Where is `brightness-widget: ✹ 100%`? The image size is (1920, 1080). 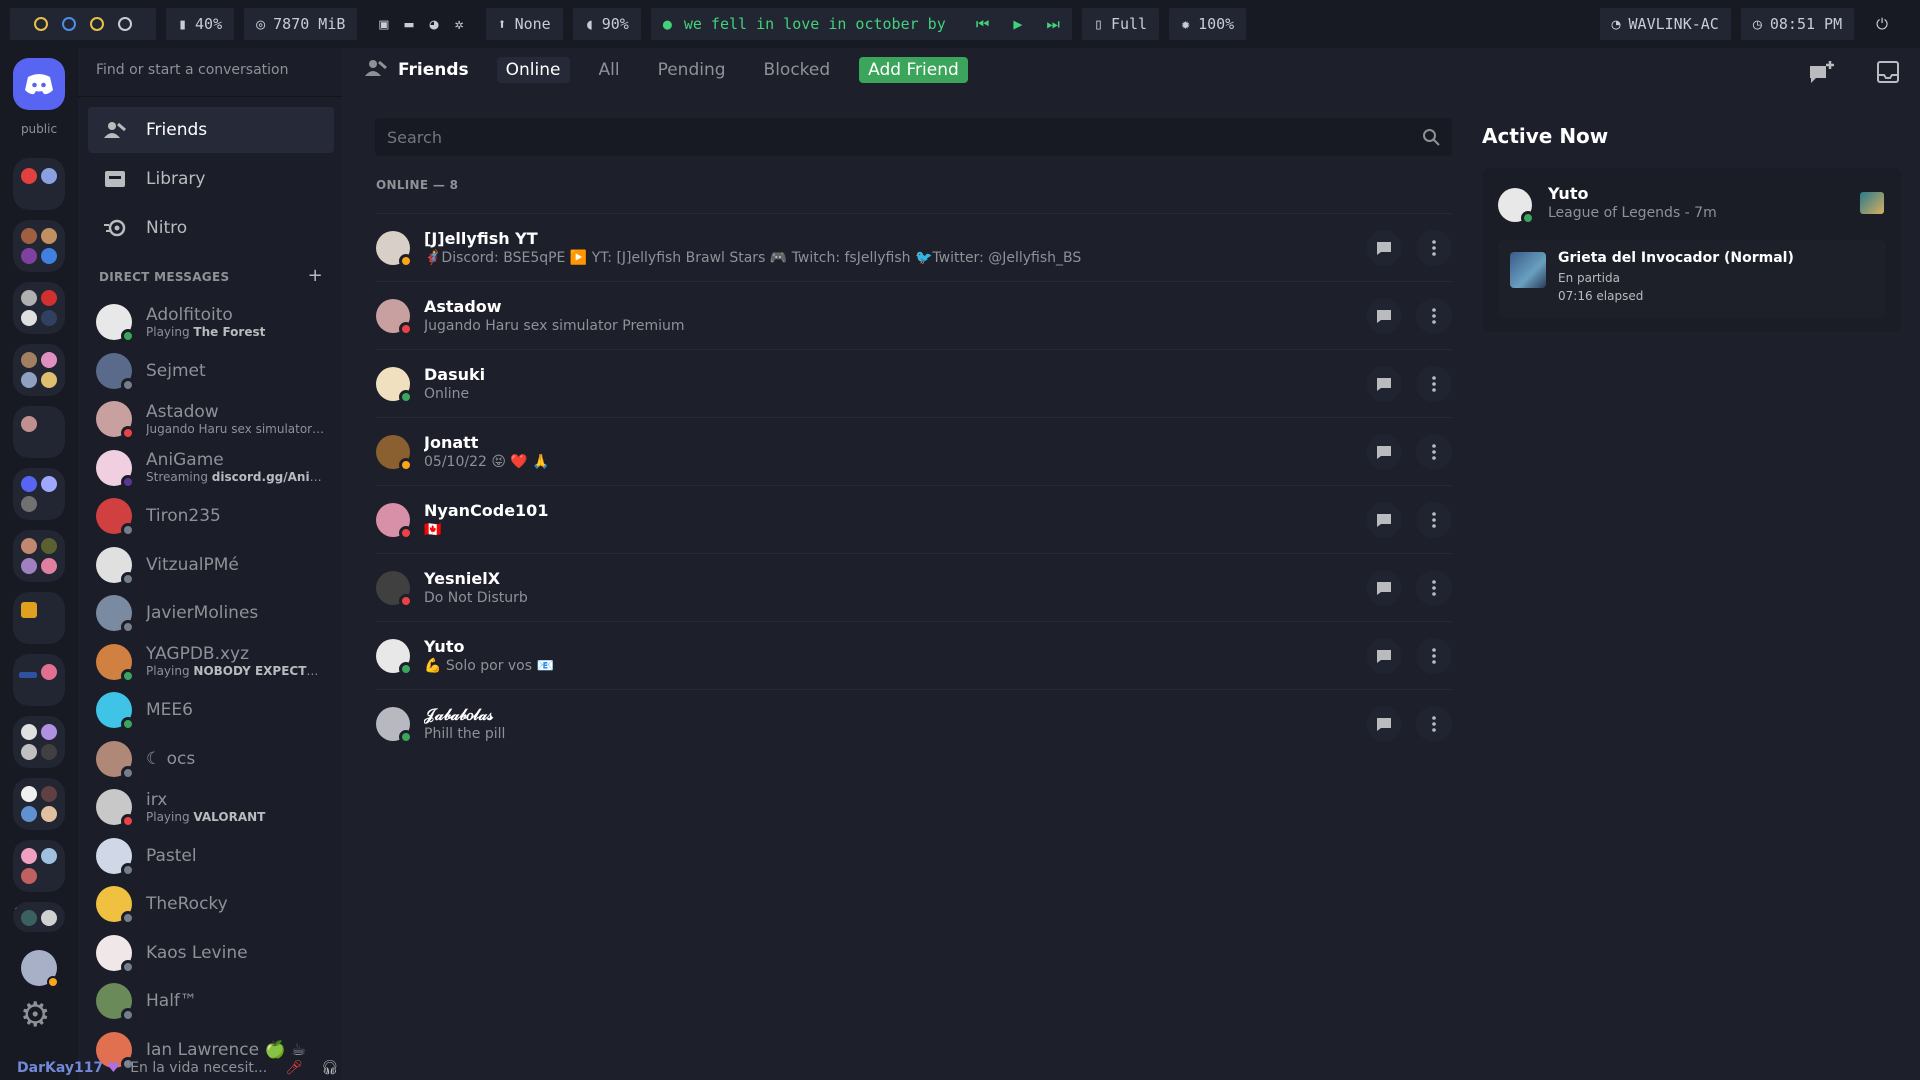 brightness-widget: ✹ 100% is located at coordinates (1208, 24).